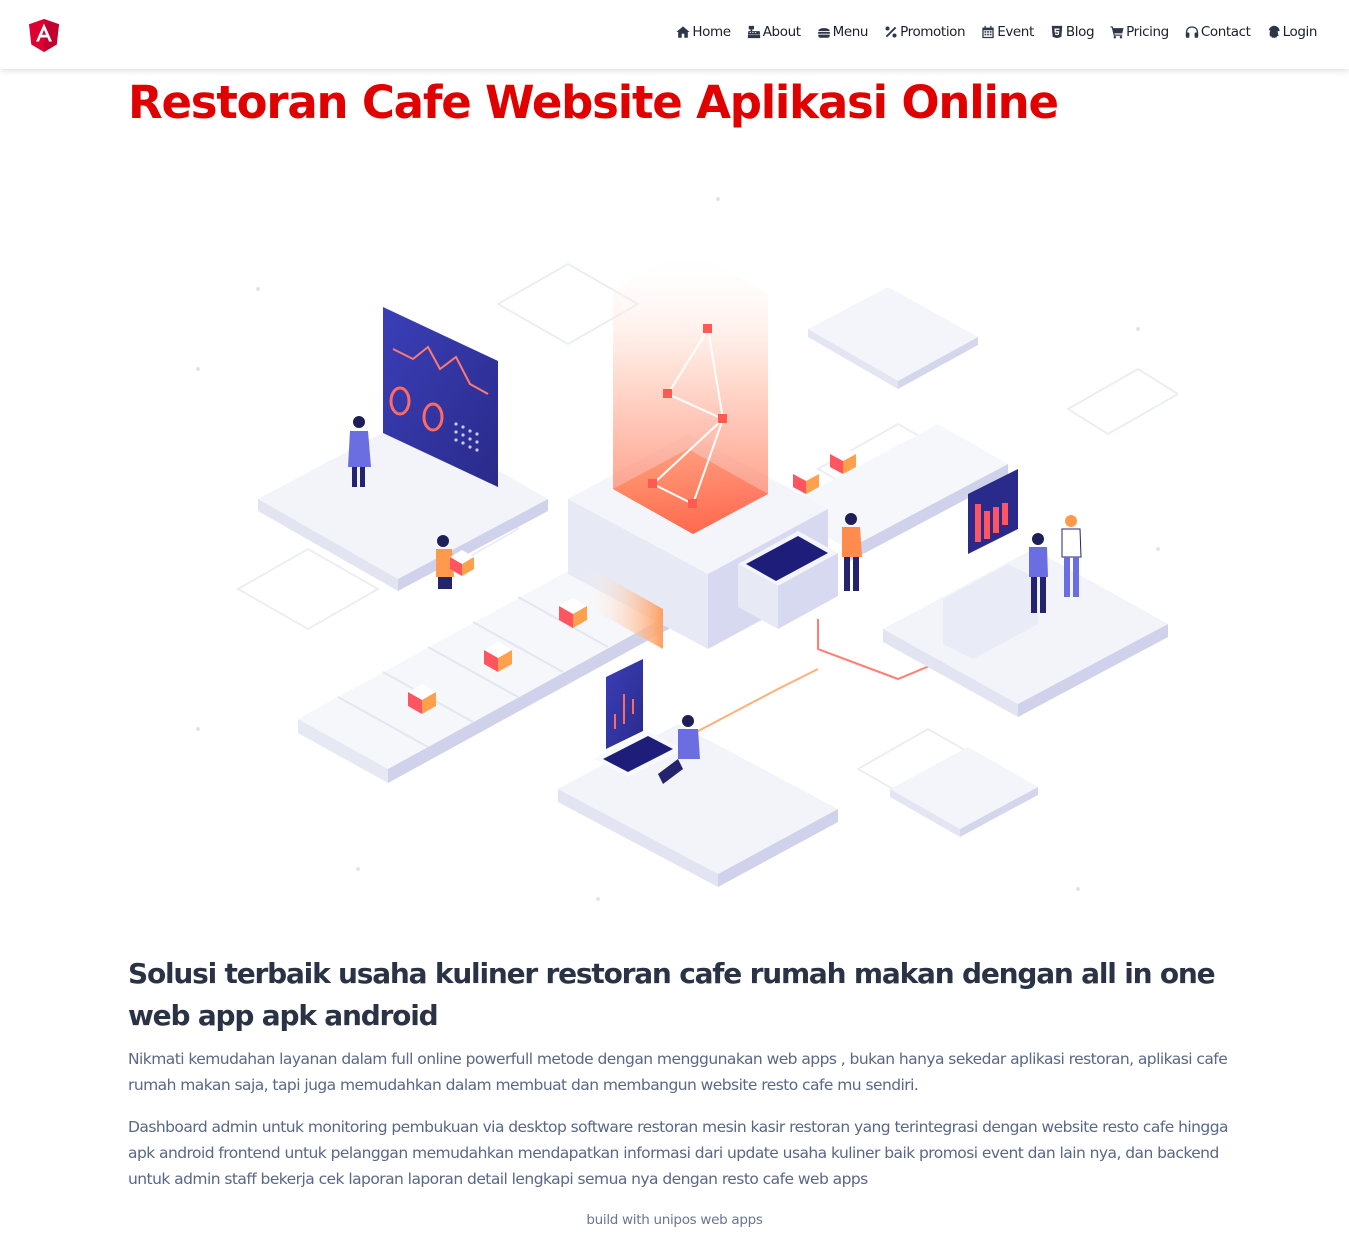 The height and width of the screenshot is (1251, 1349). I want to click on percent-icon, so click(891, 32).